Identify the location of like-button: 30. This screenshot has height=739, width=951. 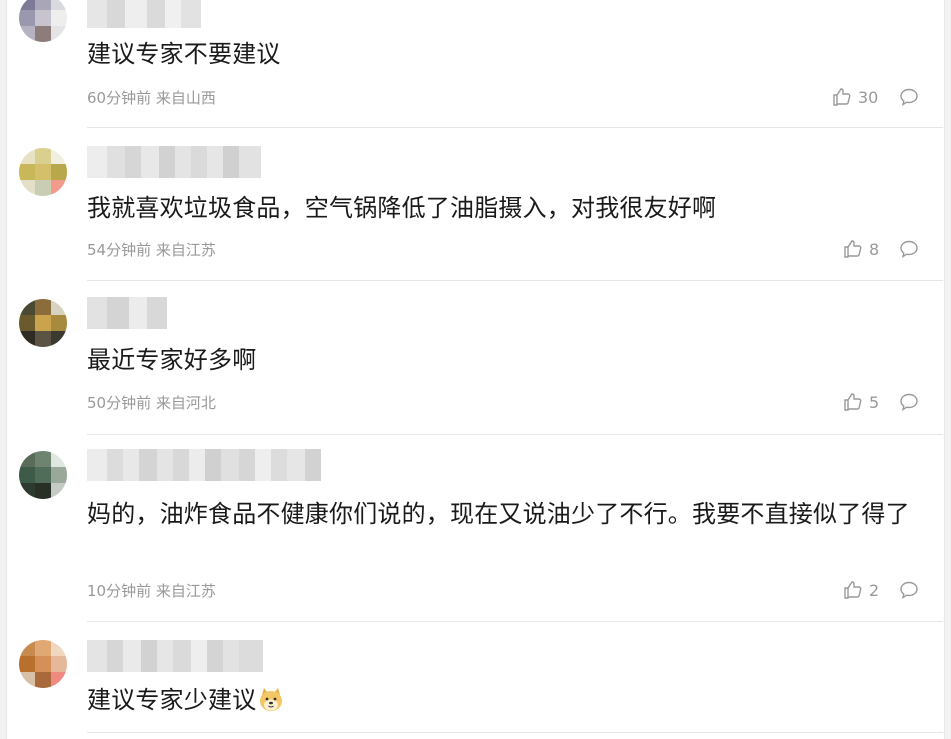
(855, 97).